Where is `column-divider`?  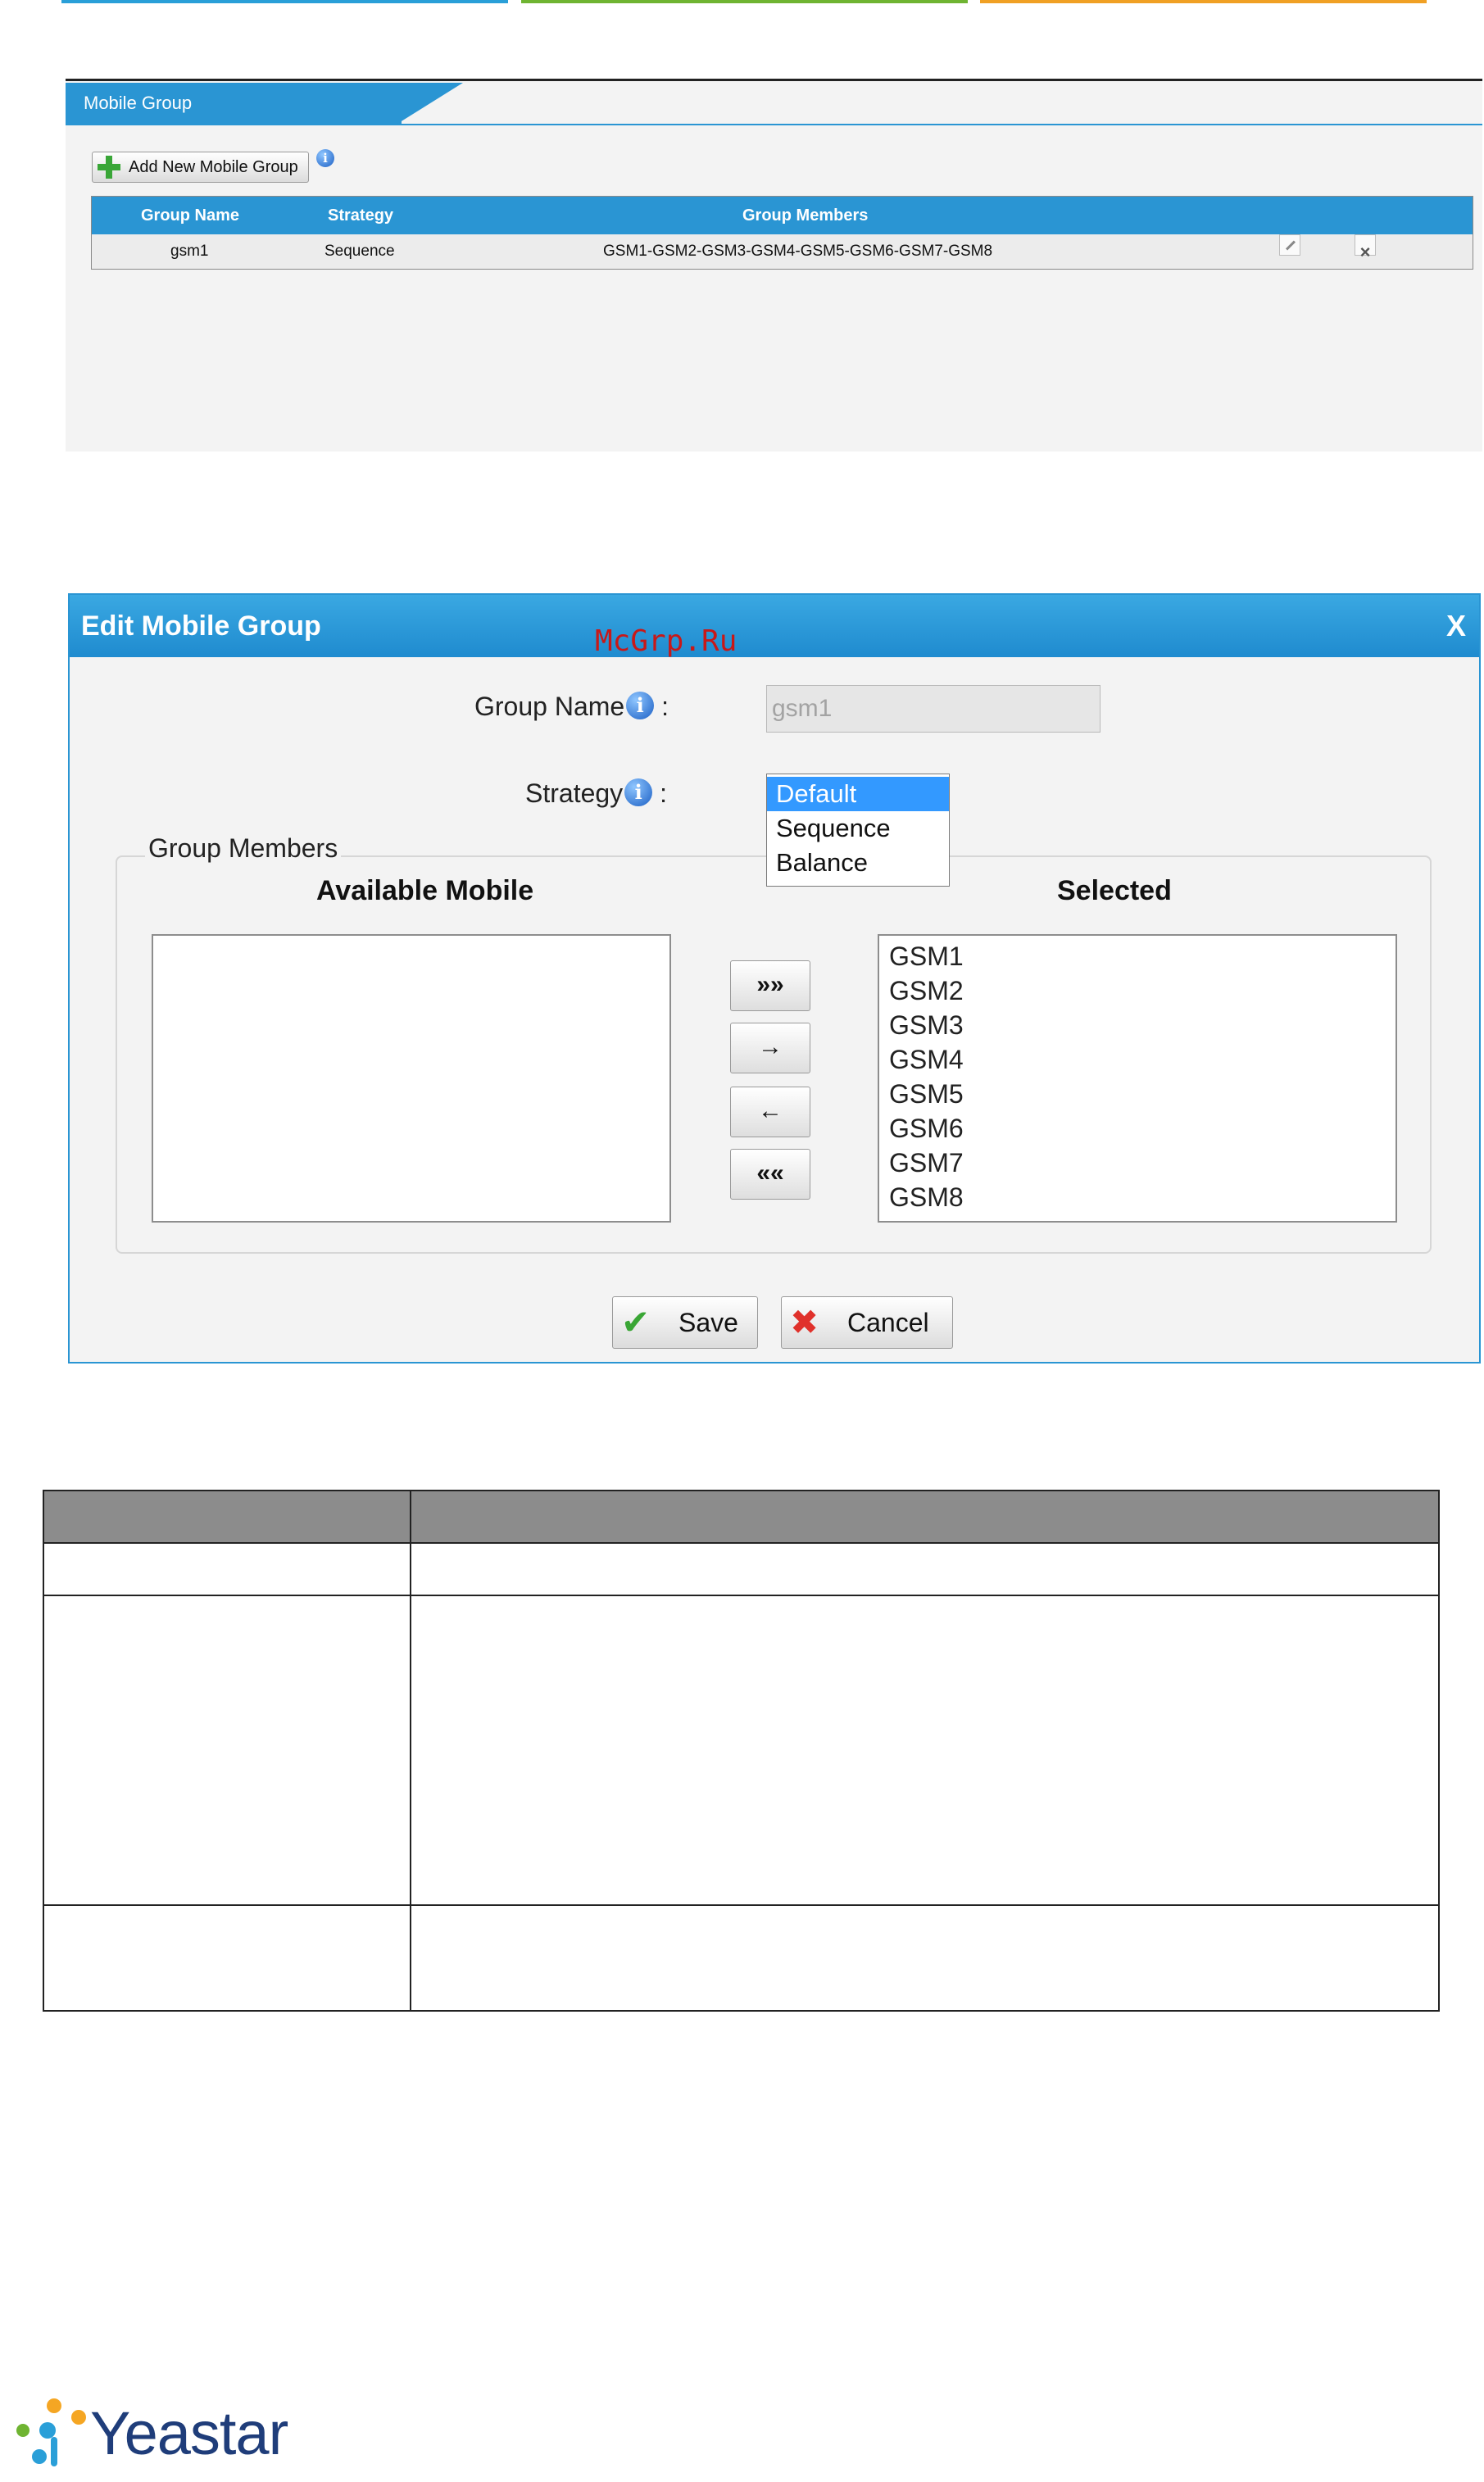 column-divider is located at coordinates (410, 1750).